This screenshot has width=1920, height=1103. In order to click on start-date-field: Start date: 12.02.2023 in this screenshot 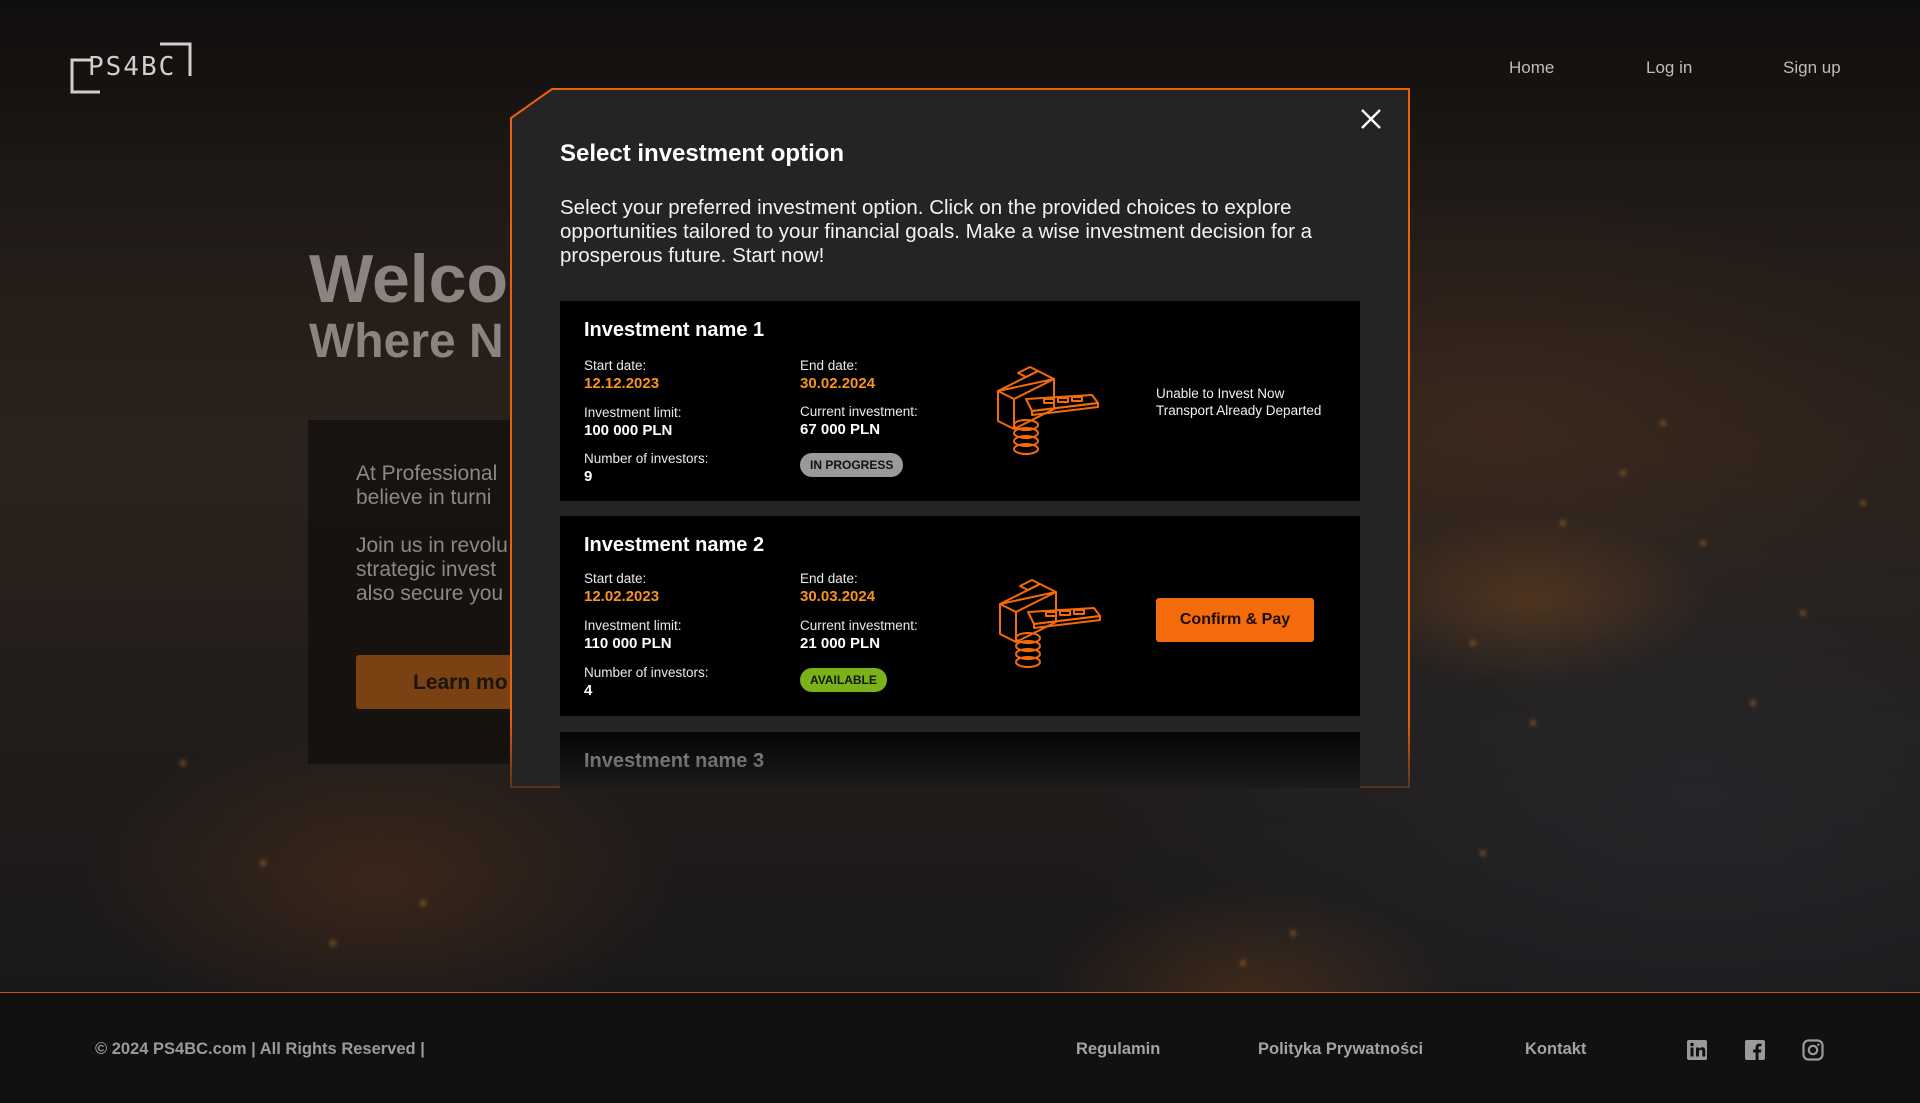, I will do `click(621, 589)`.